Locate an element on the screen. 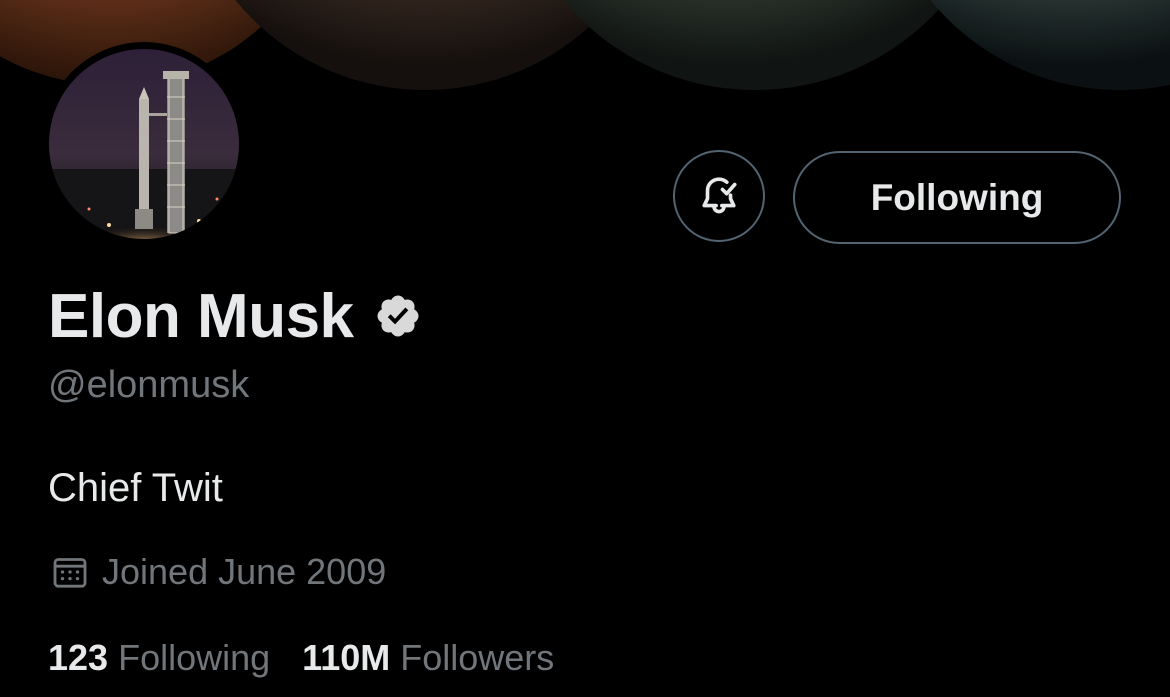 This screenshot has width=1170, height=697. bell-check-icon is located at coordinates (719, 195).